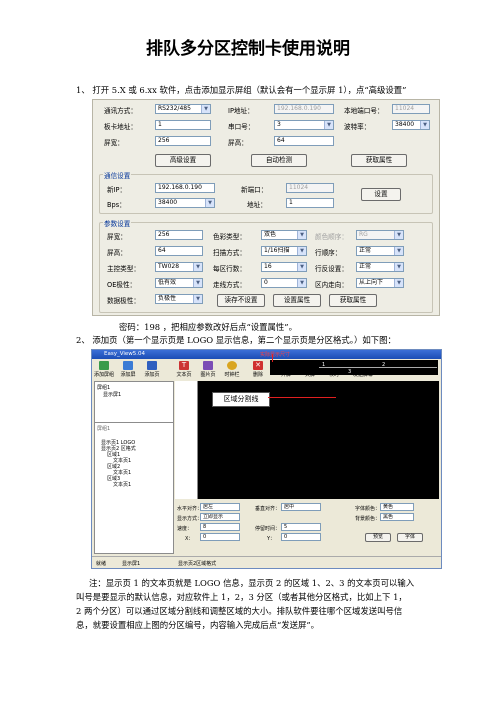 The height and width of the screenshot is (702, 496). Describe the element at coordinates (183, 160) in the screenshot. I see `advanced-settings-button: 高级设置` at that location.